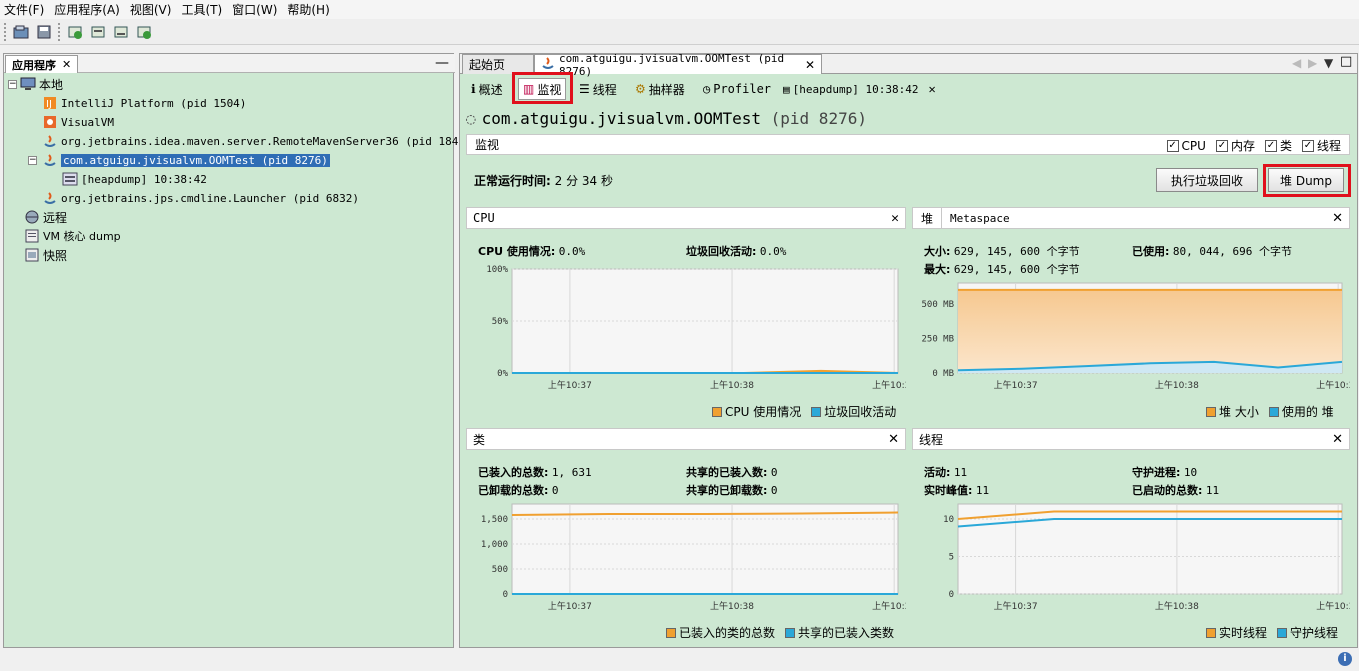 This screenshot has height=671, width=1359. What do you see at coordinates (487, 89) in the screenshot?
I see `tab-overview: ℹ 概述` at bounding box center [487, 89].